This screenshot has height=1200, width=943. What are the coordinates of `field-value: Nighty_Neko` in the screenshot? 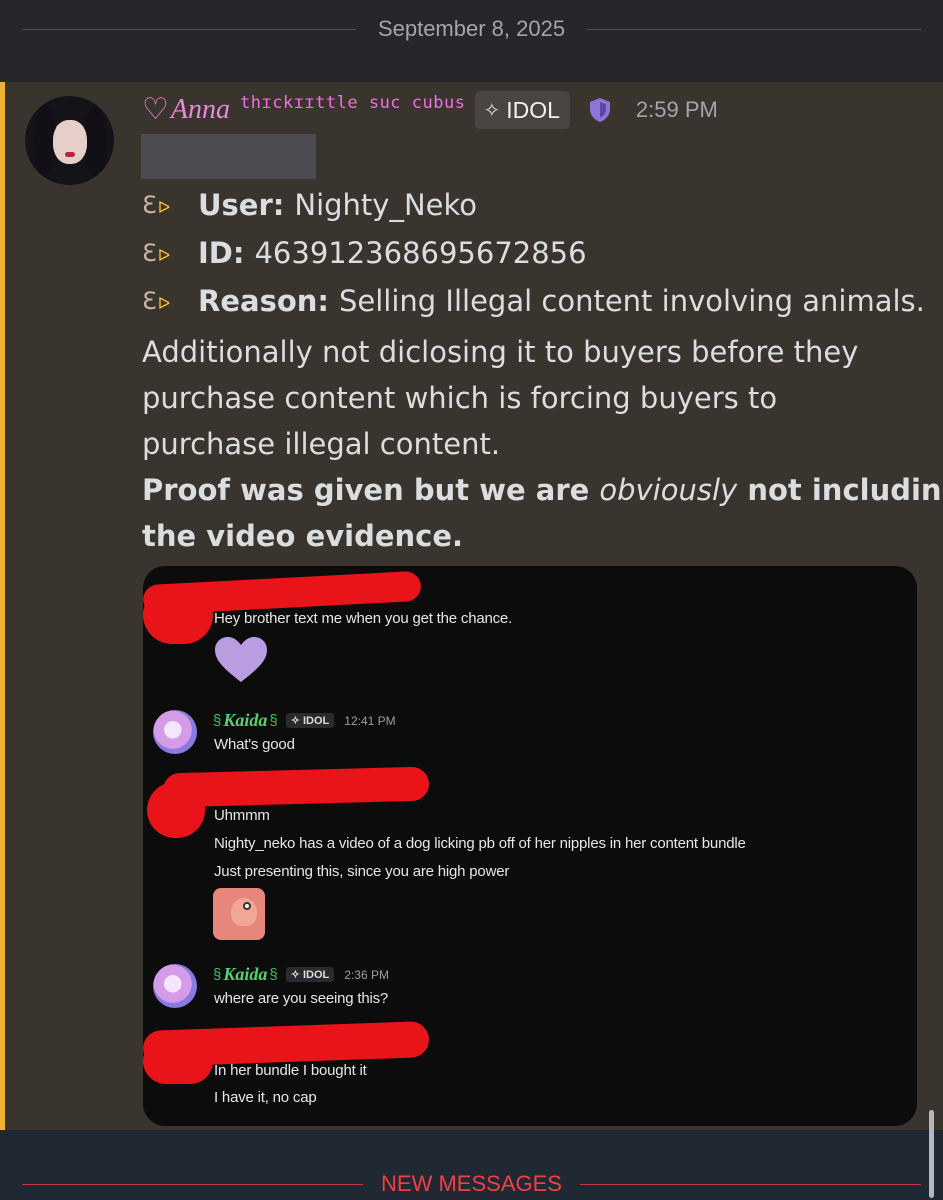 It's located at (385, 205).